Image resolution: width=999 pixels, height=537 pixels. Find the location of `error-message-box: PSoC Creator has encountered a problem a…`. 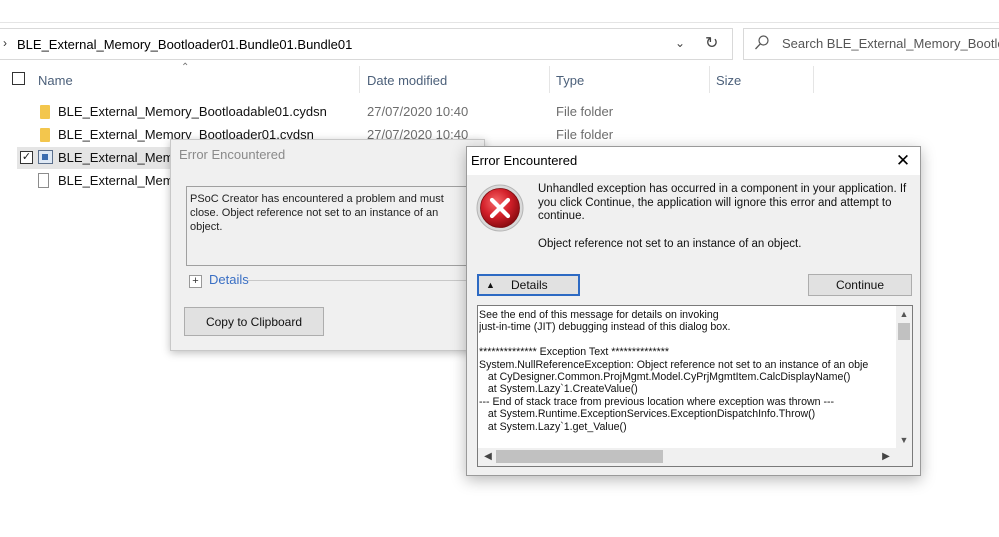

error-message-box: PSoC Creator has encountered a problem a… is located at coordinates (331, 226).